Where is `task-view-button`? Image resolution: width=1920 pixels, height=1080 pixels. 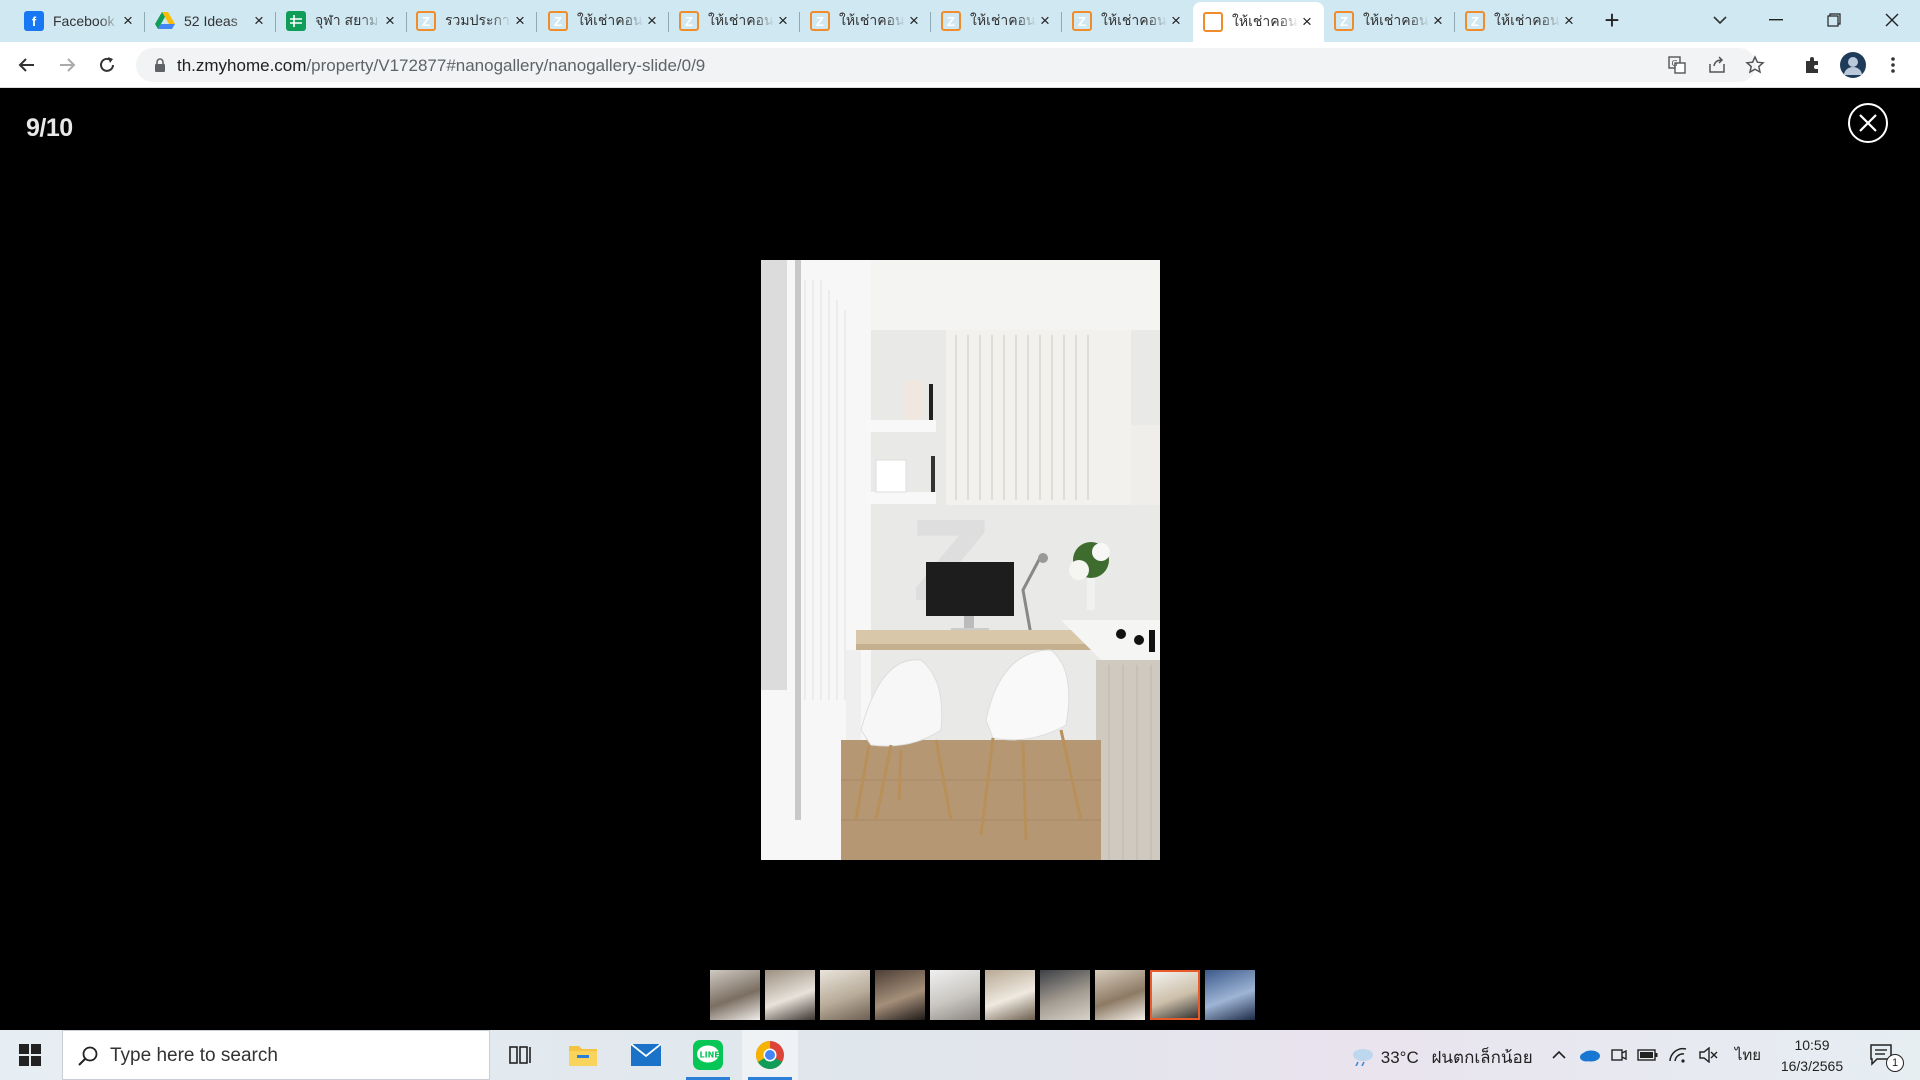 task-view-button is located at coordinates (520, 1055).